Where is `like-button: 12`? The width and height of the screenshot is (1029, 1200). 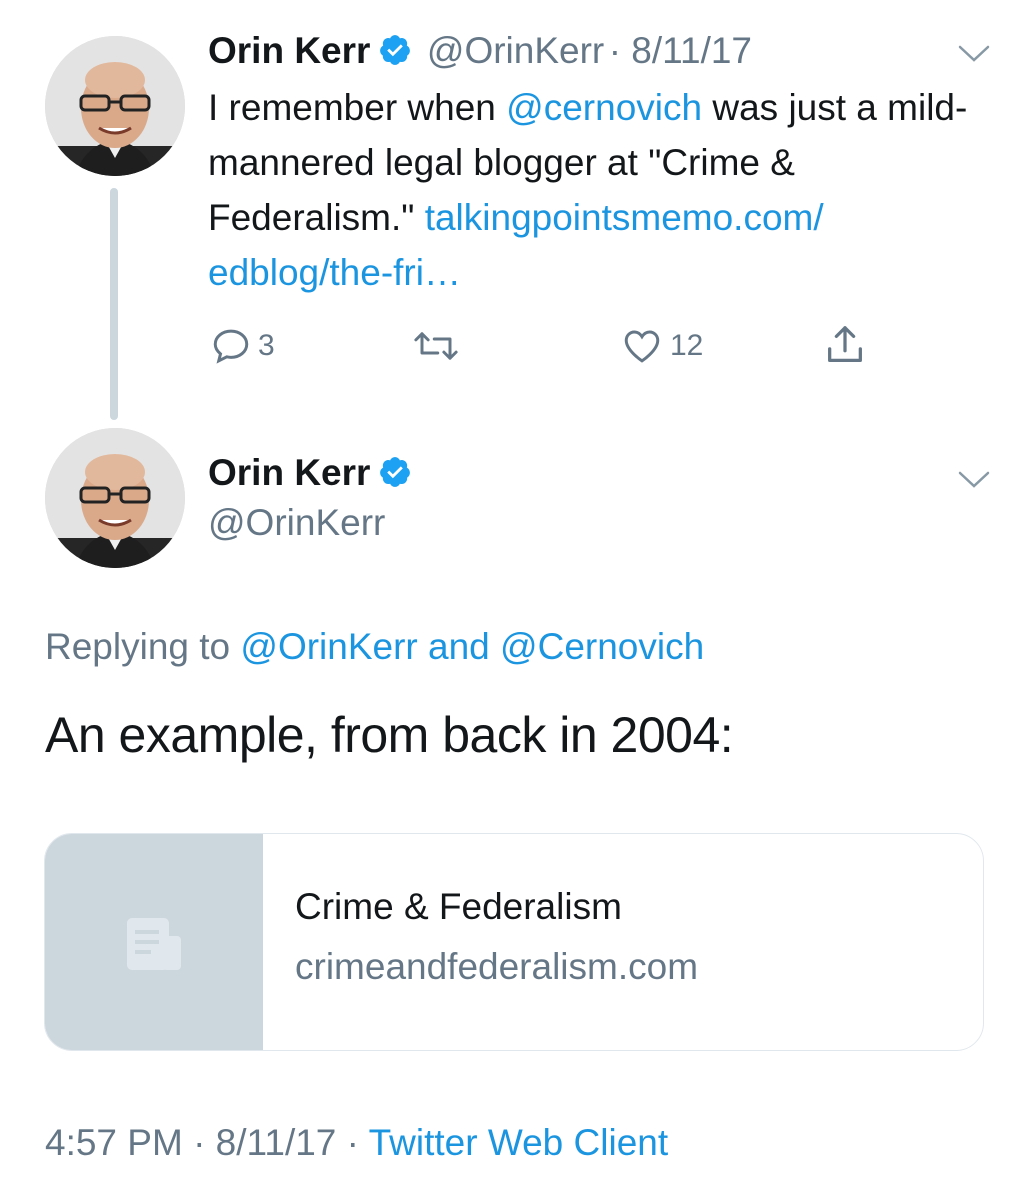 like-button: 12 is located at coordinates (661, 346).